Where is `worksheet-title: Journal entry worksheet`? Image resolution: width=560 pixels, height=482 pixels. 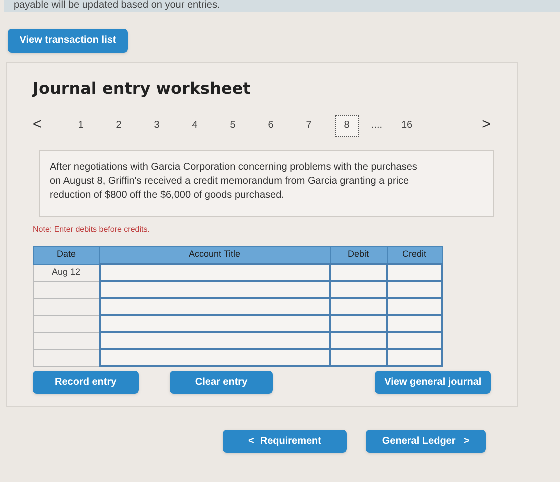
worksheet-title: Journal entry worksheet is located at coordinates (142, 89).